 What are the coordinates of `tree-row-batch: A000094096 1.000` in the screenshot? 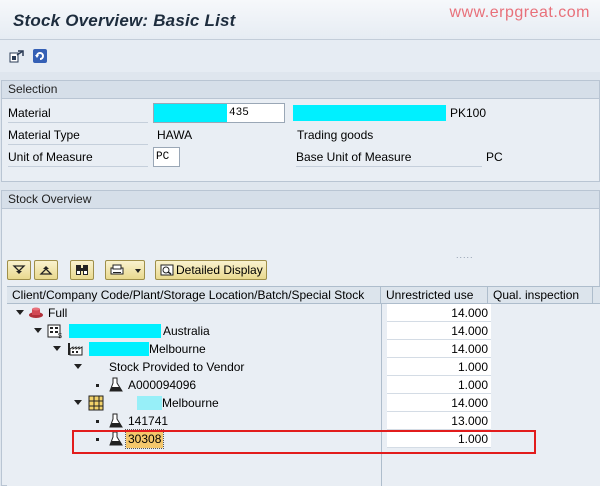 It's located at (303, 385).